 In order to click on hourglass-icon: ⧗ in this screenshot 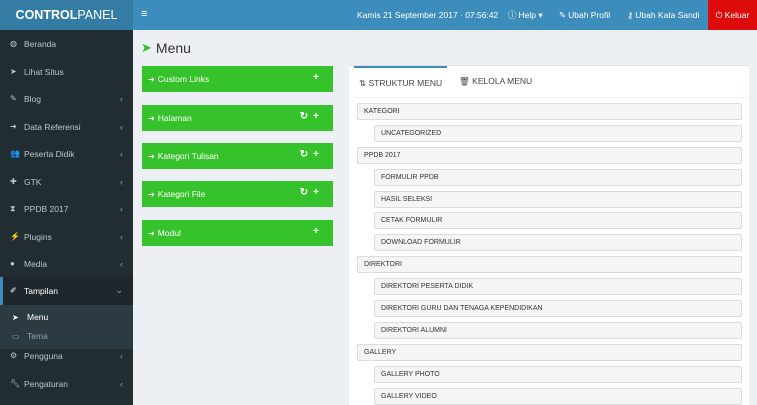, I will do `click(13, 208)`.